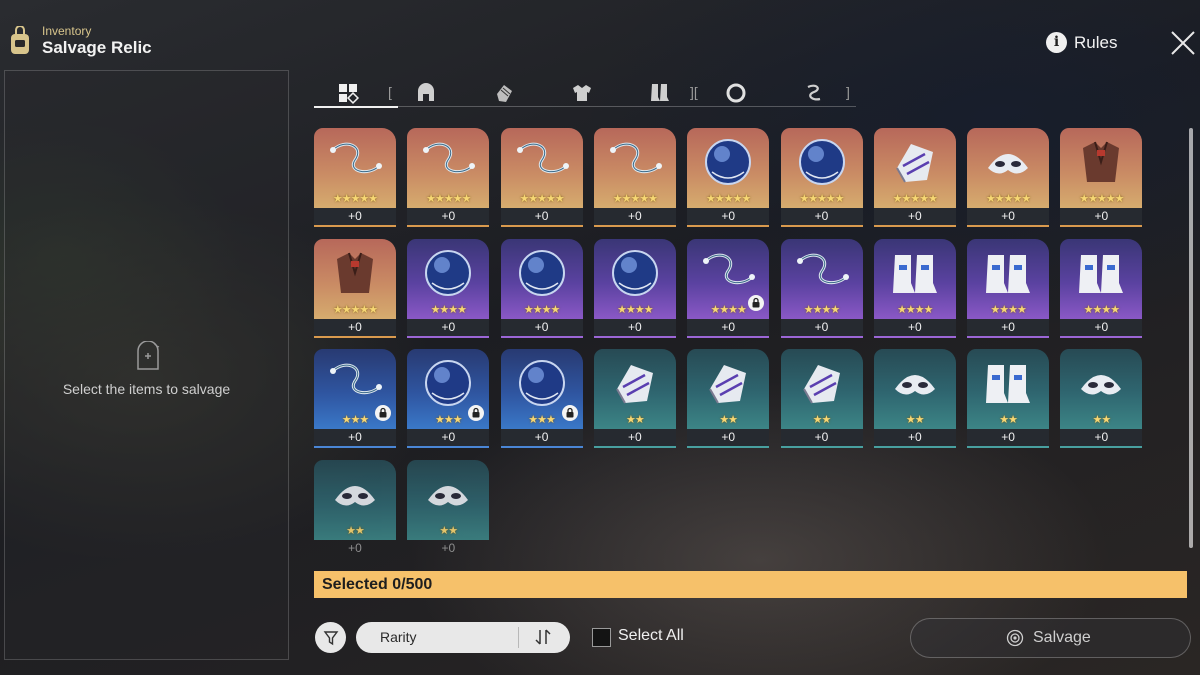  Describe the element at coordinates (398, 637) in the screenshot. I see `sort-label: Rarity` at that location.